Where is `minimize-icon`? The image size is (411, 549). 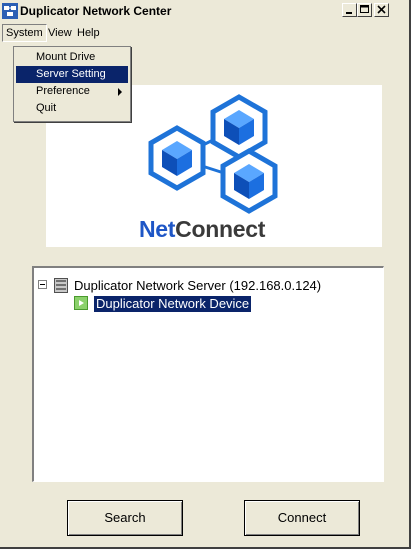 minimize-icon is located at coordinates (349, 13).